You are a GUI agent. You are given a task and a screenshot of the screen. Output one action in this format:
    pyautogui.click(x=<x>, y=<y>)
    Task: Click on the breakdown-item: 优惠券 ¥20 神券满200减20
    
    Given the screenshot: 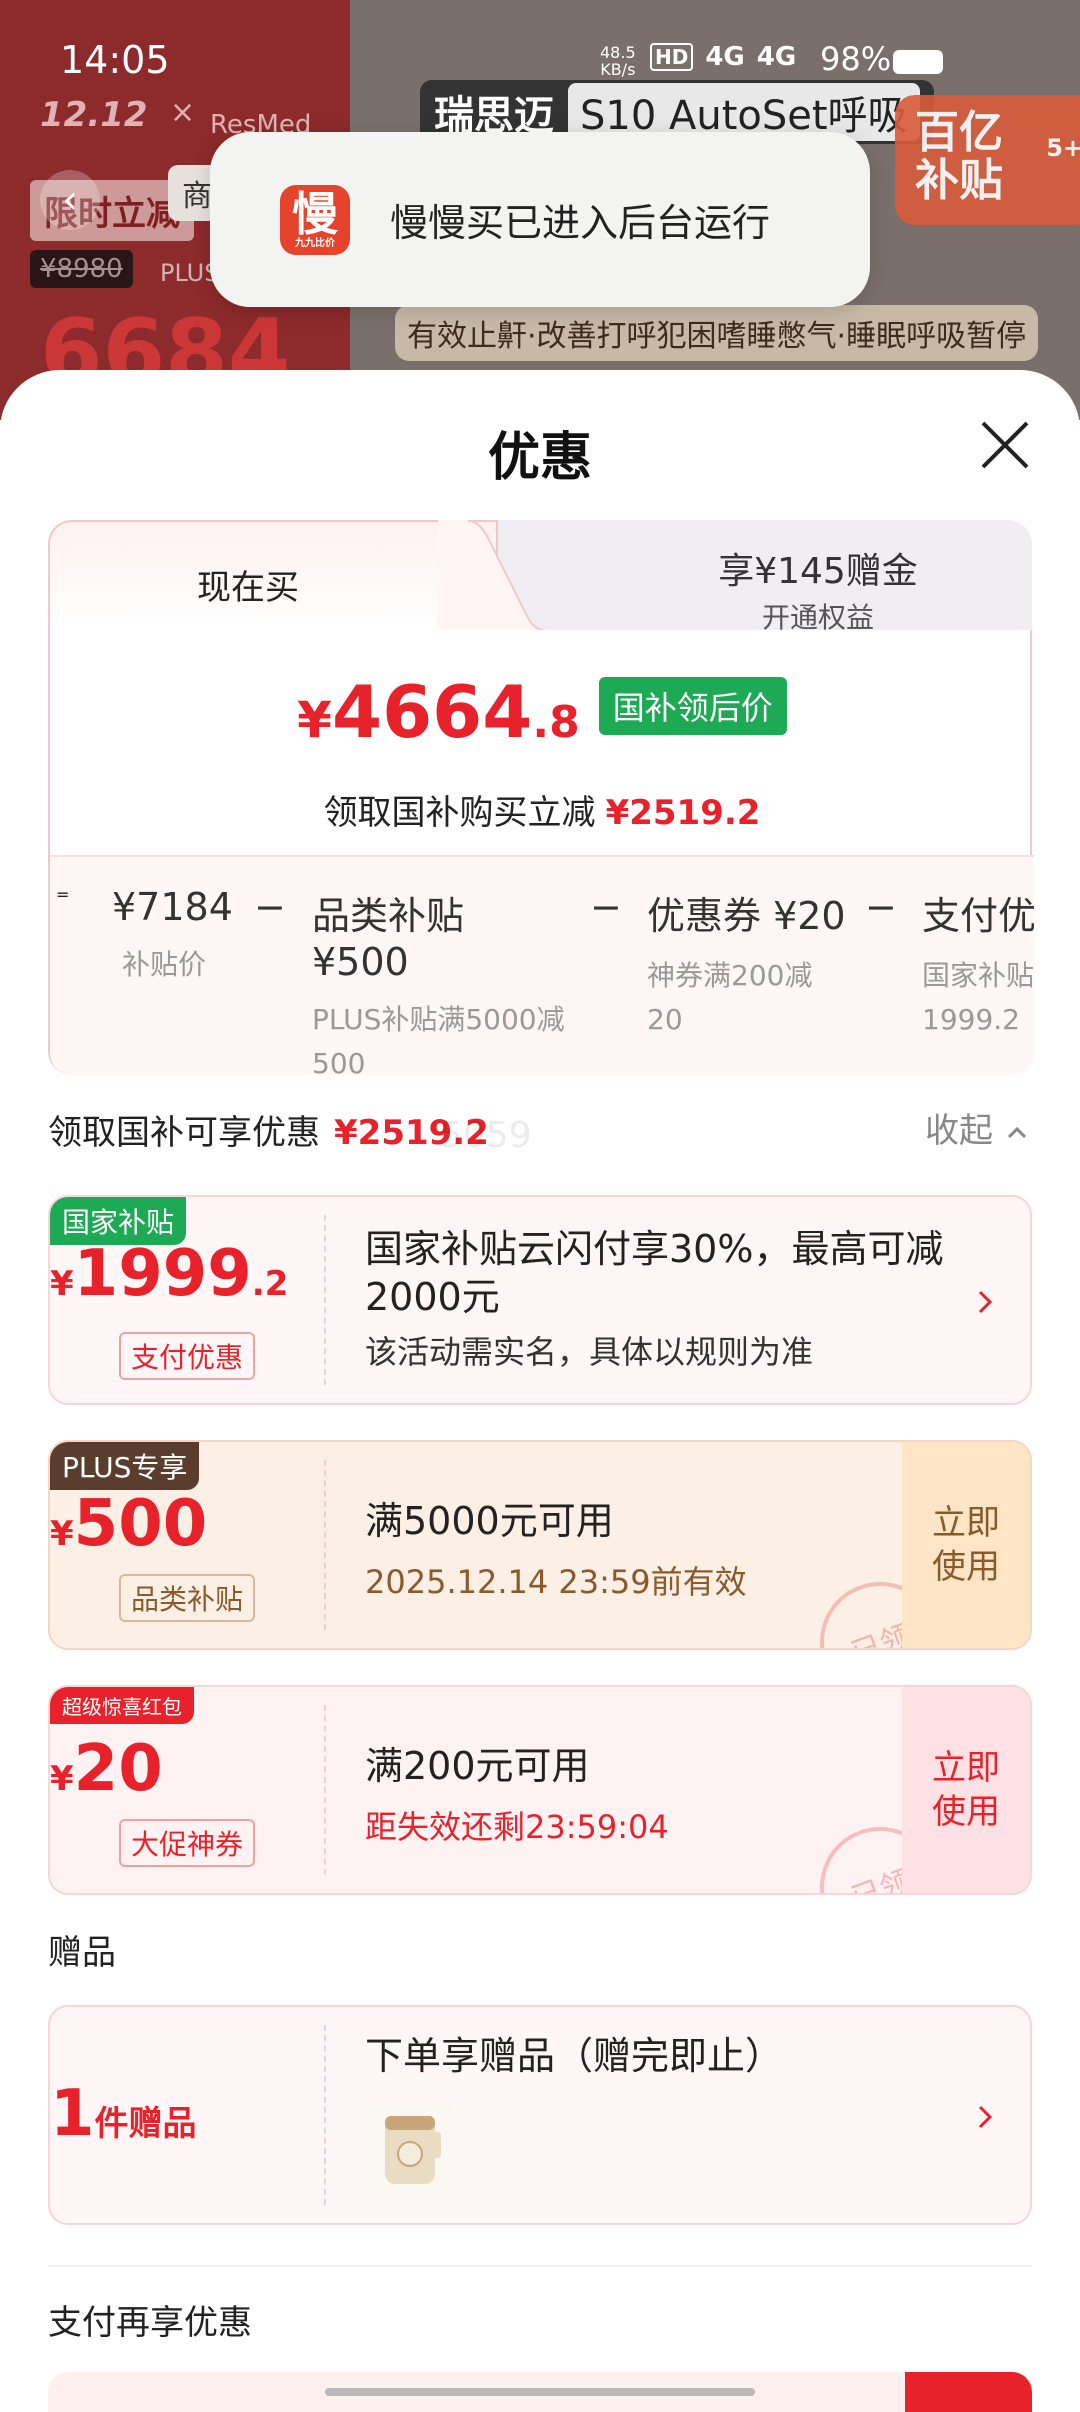 What is the action you would take?
    pyautogui.click(x=747, y=963)
    